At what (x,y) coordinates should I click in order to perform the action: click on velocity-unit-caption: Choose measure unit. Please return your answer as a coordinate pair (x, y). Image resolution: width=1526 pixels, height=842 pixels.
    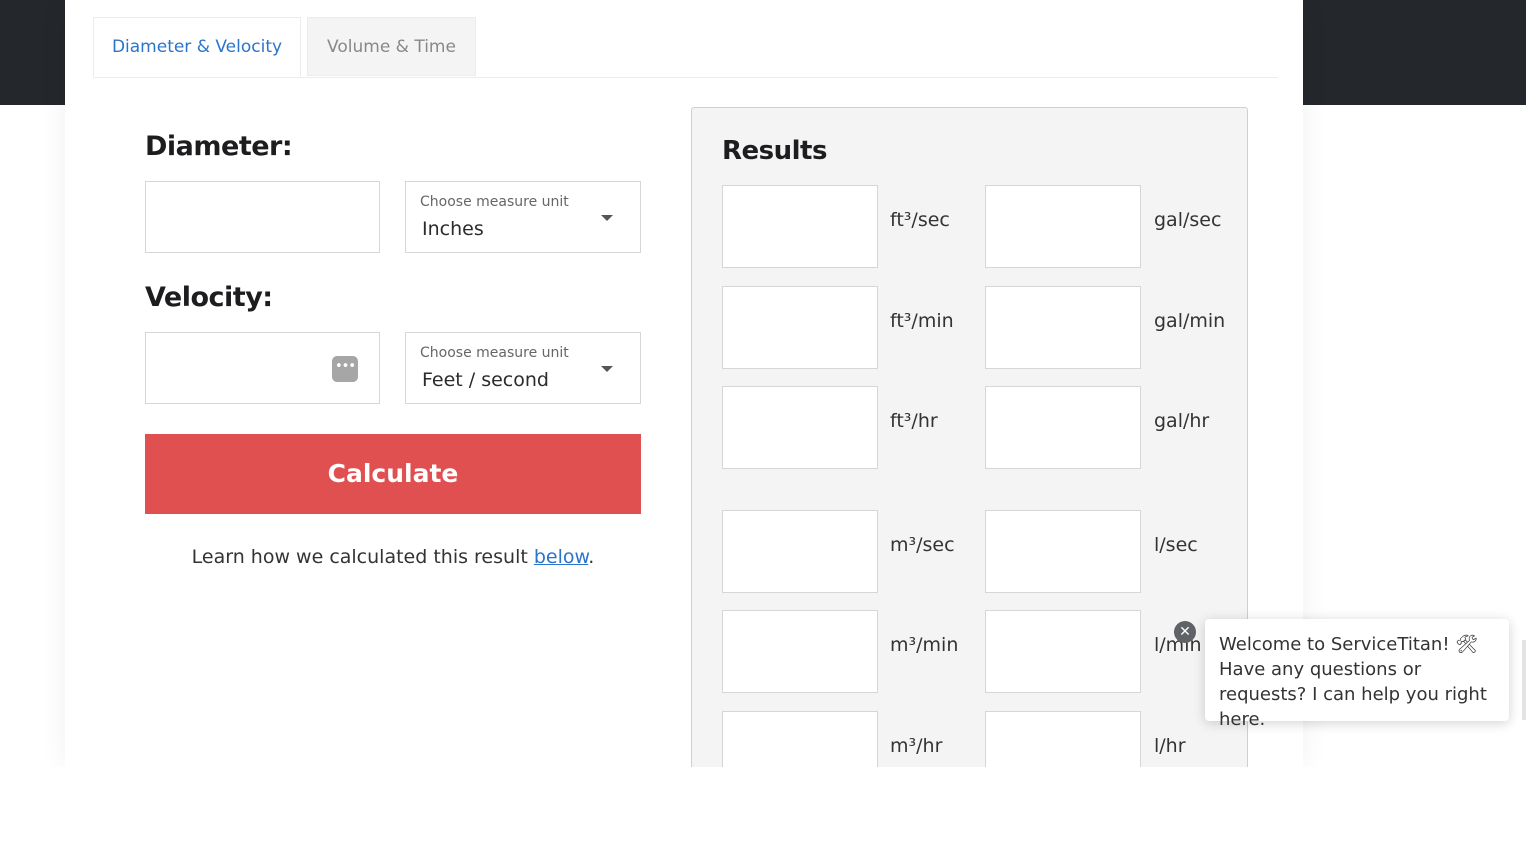
    Looking at the image, I should click on (494, 353).